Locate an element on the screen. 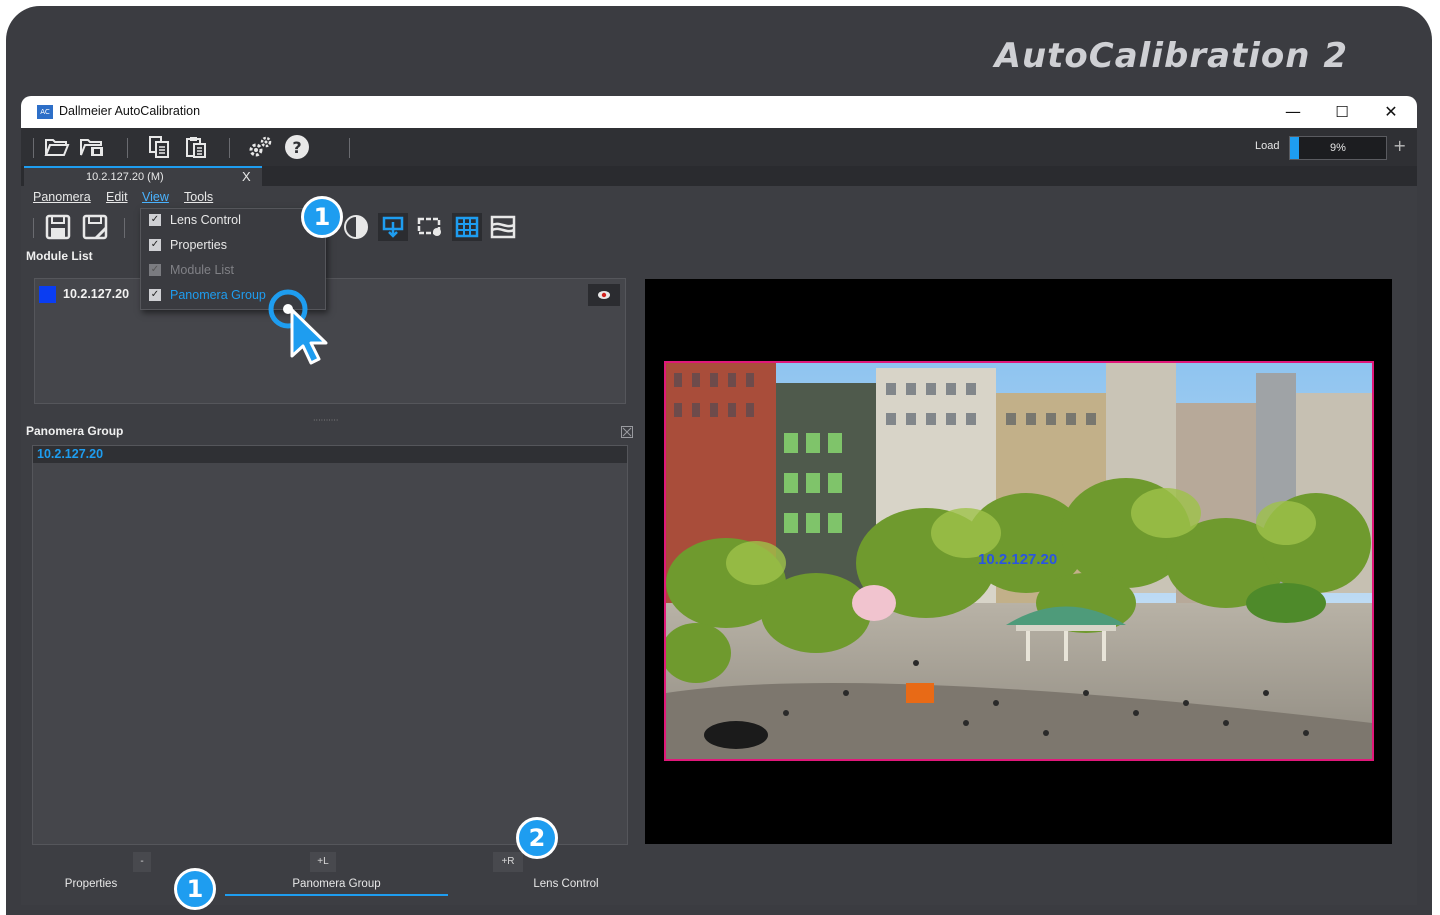 This screenshot has height=915, width=1440. active-tab-indicator is located at coordinates (336, 895).